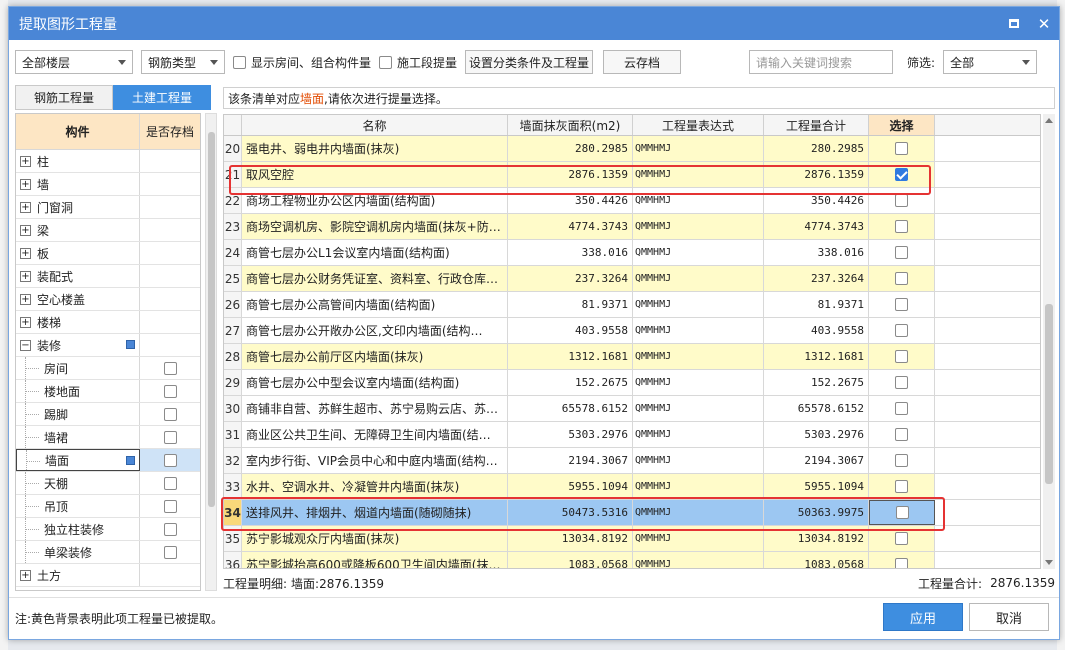  Describe the element at coordinates (78, 161) in the screenshot. I see `tree-item-name-cell: + 柱` at that location.